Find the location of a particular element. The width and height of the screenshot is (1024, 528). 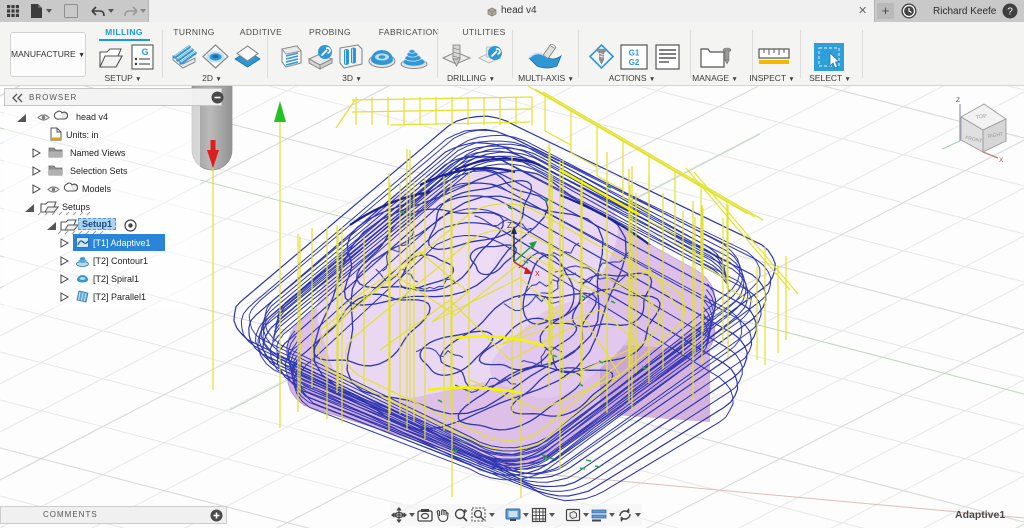

svg-text: G is located at coordinates (144, 52).